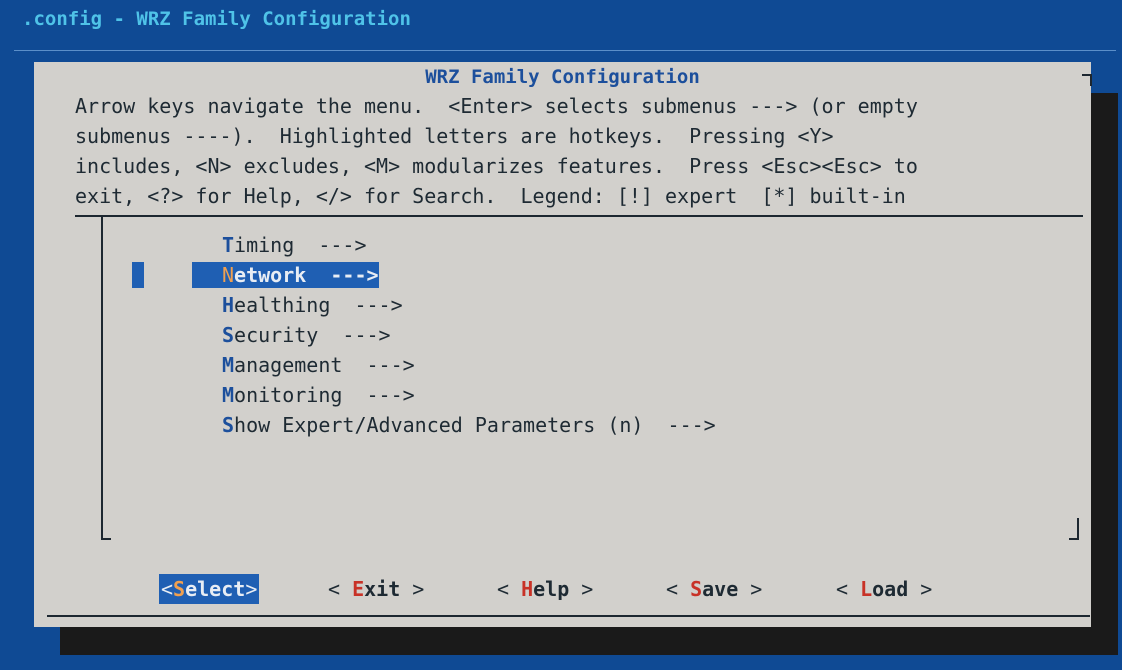 The height and width of the screenshot is (670, 1122). Describe the element at coordinates (288, 365) in the screenshot. I see `menu-item-label: anagement` at that location.